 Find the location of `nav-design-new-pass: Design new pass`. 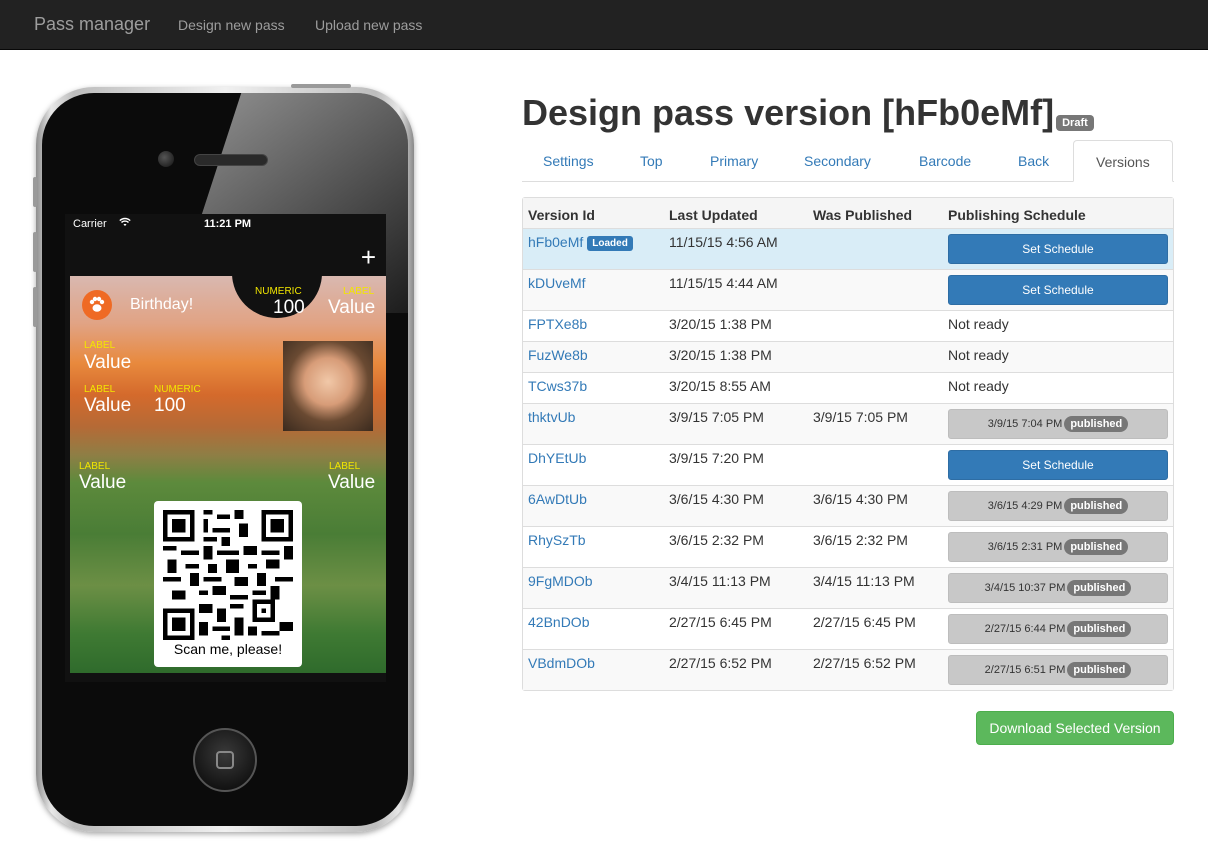

nav-design-new-pass: Design new pass is located at coordinates (231, 25).